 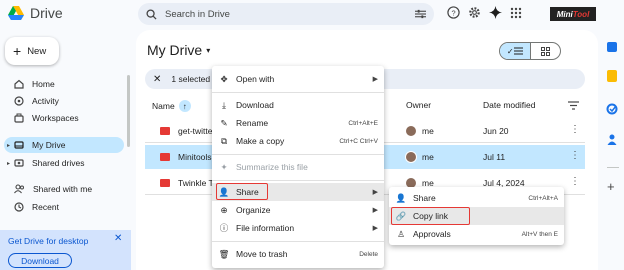 What do you see at coordinates (401, 197) in the screenshot?
I see `share-icon: 👤` at bounding box center [401, 197].